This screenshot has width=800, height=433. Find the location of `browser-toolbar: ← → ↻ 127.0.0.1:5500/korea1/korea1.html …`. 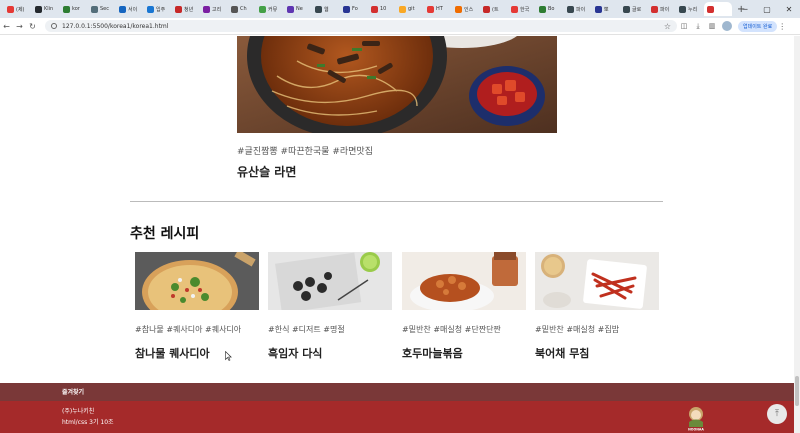

browser-toolbar: ← → ↻ 127.0.0.1:5500/korea1/korea1.html … is located at coordinates (400, 26).